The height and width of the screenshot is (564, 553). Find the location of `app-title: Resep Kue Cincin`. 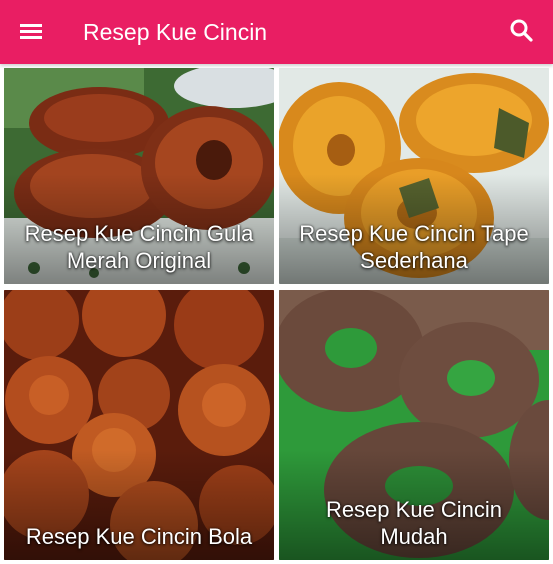

app-title: Resep Kue Cincin is located at coordinates (175, 32).